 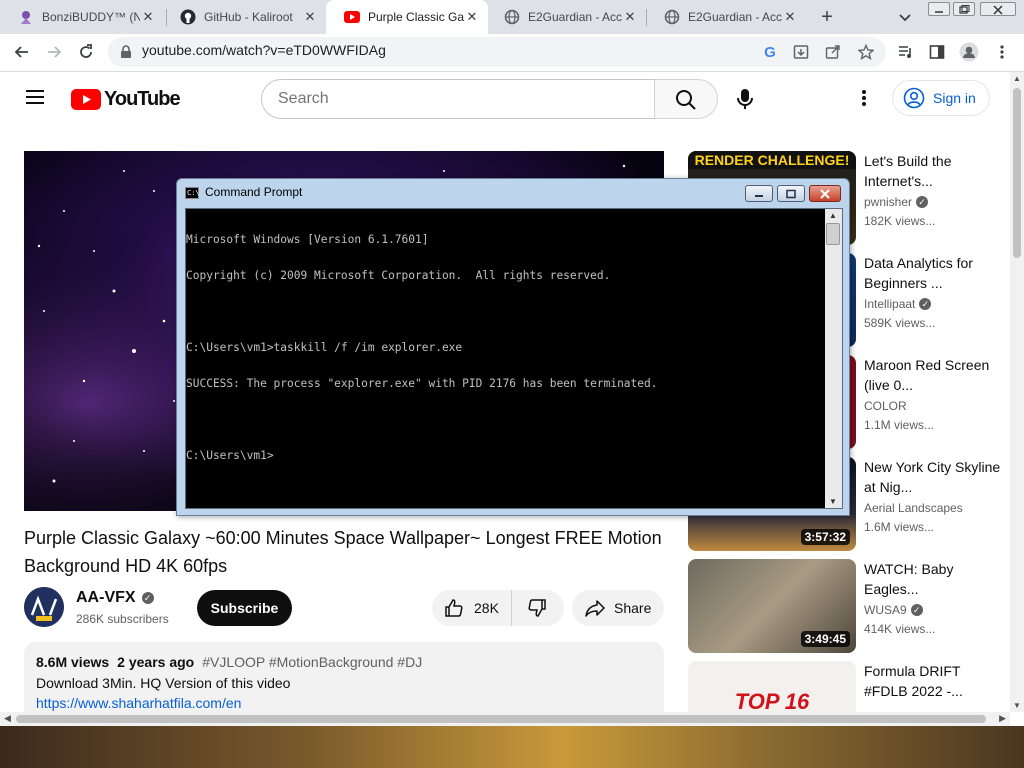 What do you see at coordinates (1017, 392) in the screenshot?
I see `page-vertical-scrollbar: ▲ ▼` at bounding box center [1017, 392].